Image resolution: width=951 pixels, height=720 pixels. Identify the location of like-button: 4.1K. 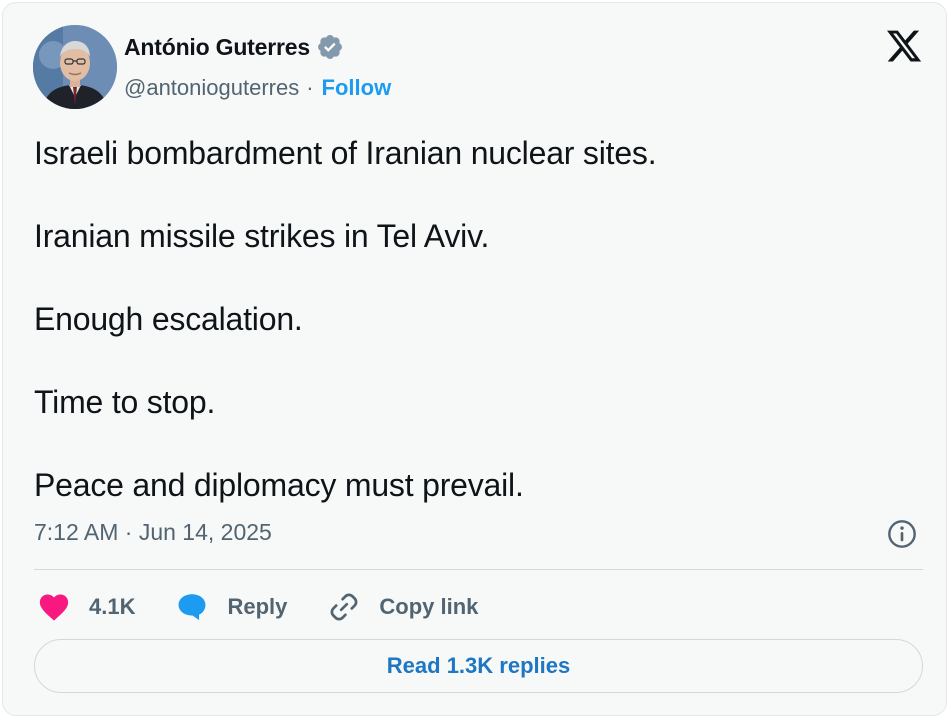
(86, 607).